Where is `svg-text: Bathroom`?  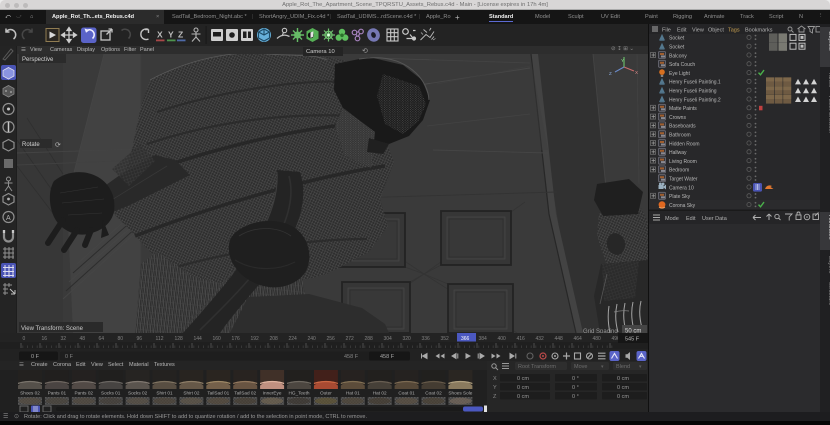 svg-text: Bathroom is located at coordinates (680, 136).